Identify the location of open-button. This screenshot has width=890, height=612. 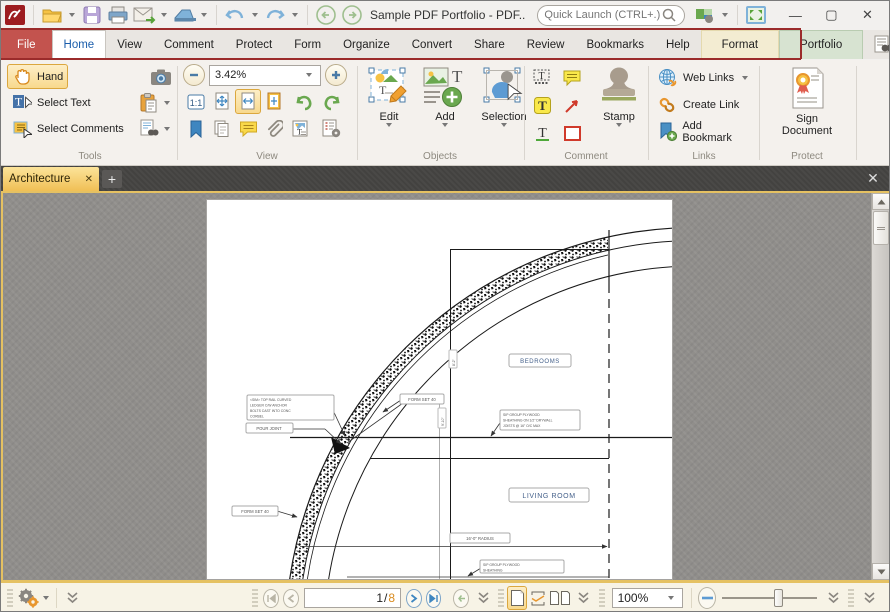
(52, 15).